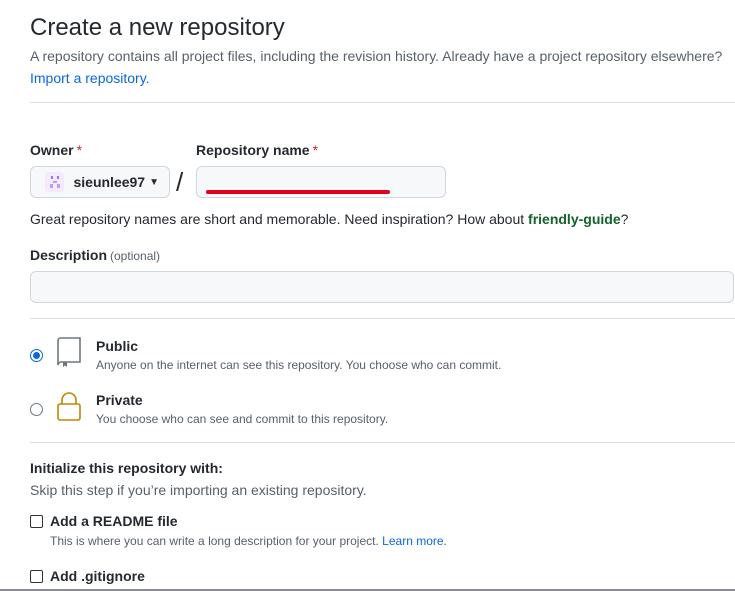  What do you see at coordinates (36, 521) in the screenshot?
I see `readme-checkbox` at bounding box center [36, 521].